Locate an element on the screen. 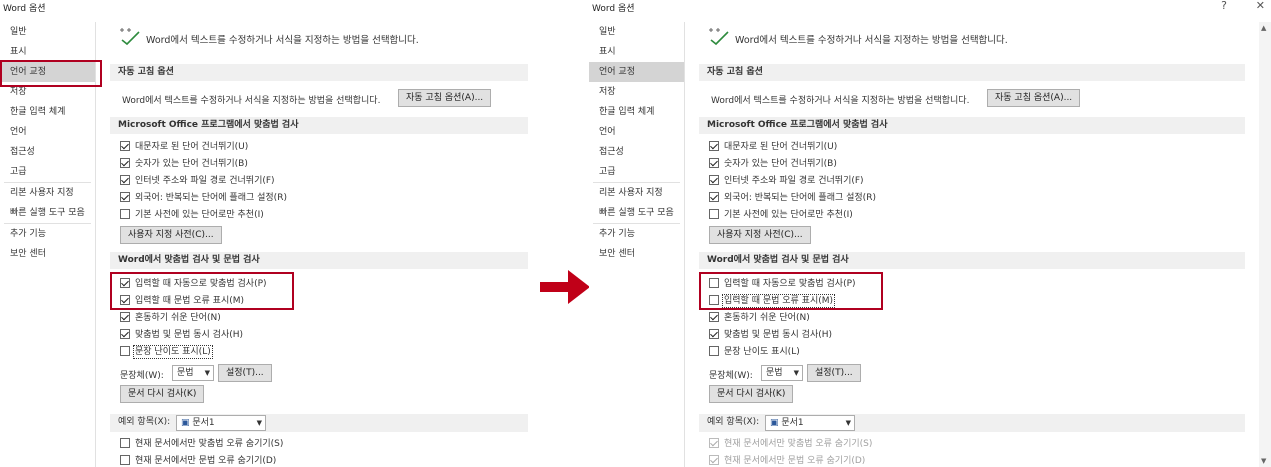 Image resolution: width=1271 pixels, height=467 pixels. title-bar: Word 옵션 ? ✕ is located at coordinates (930, 7).